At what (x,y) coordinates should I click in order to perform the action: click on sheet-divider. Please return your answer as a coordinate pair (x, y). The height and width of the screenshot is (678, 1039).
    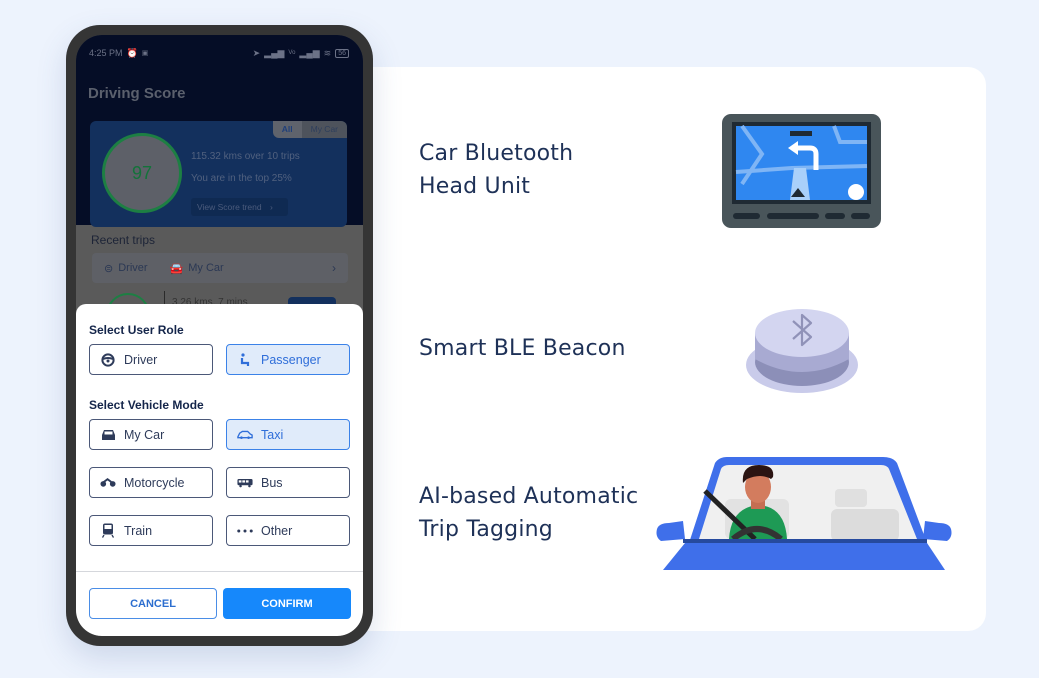
    Looking at the image, I should click on (219, 571).